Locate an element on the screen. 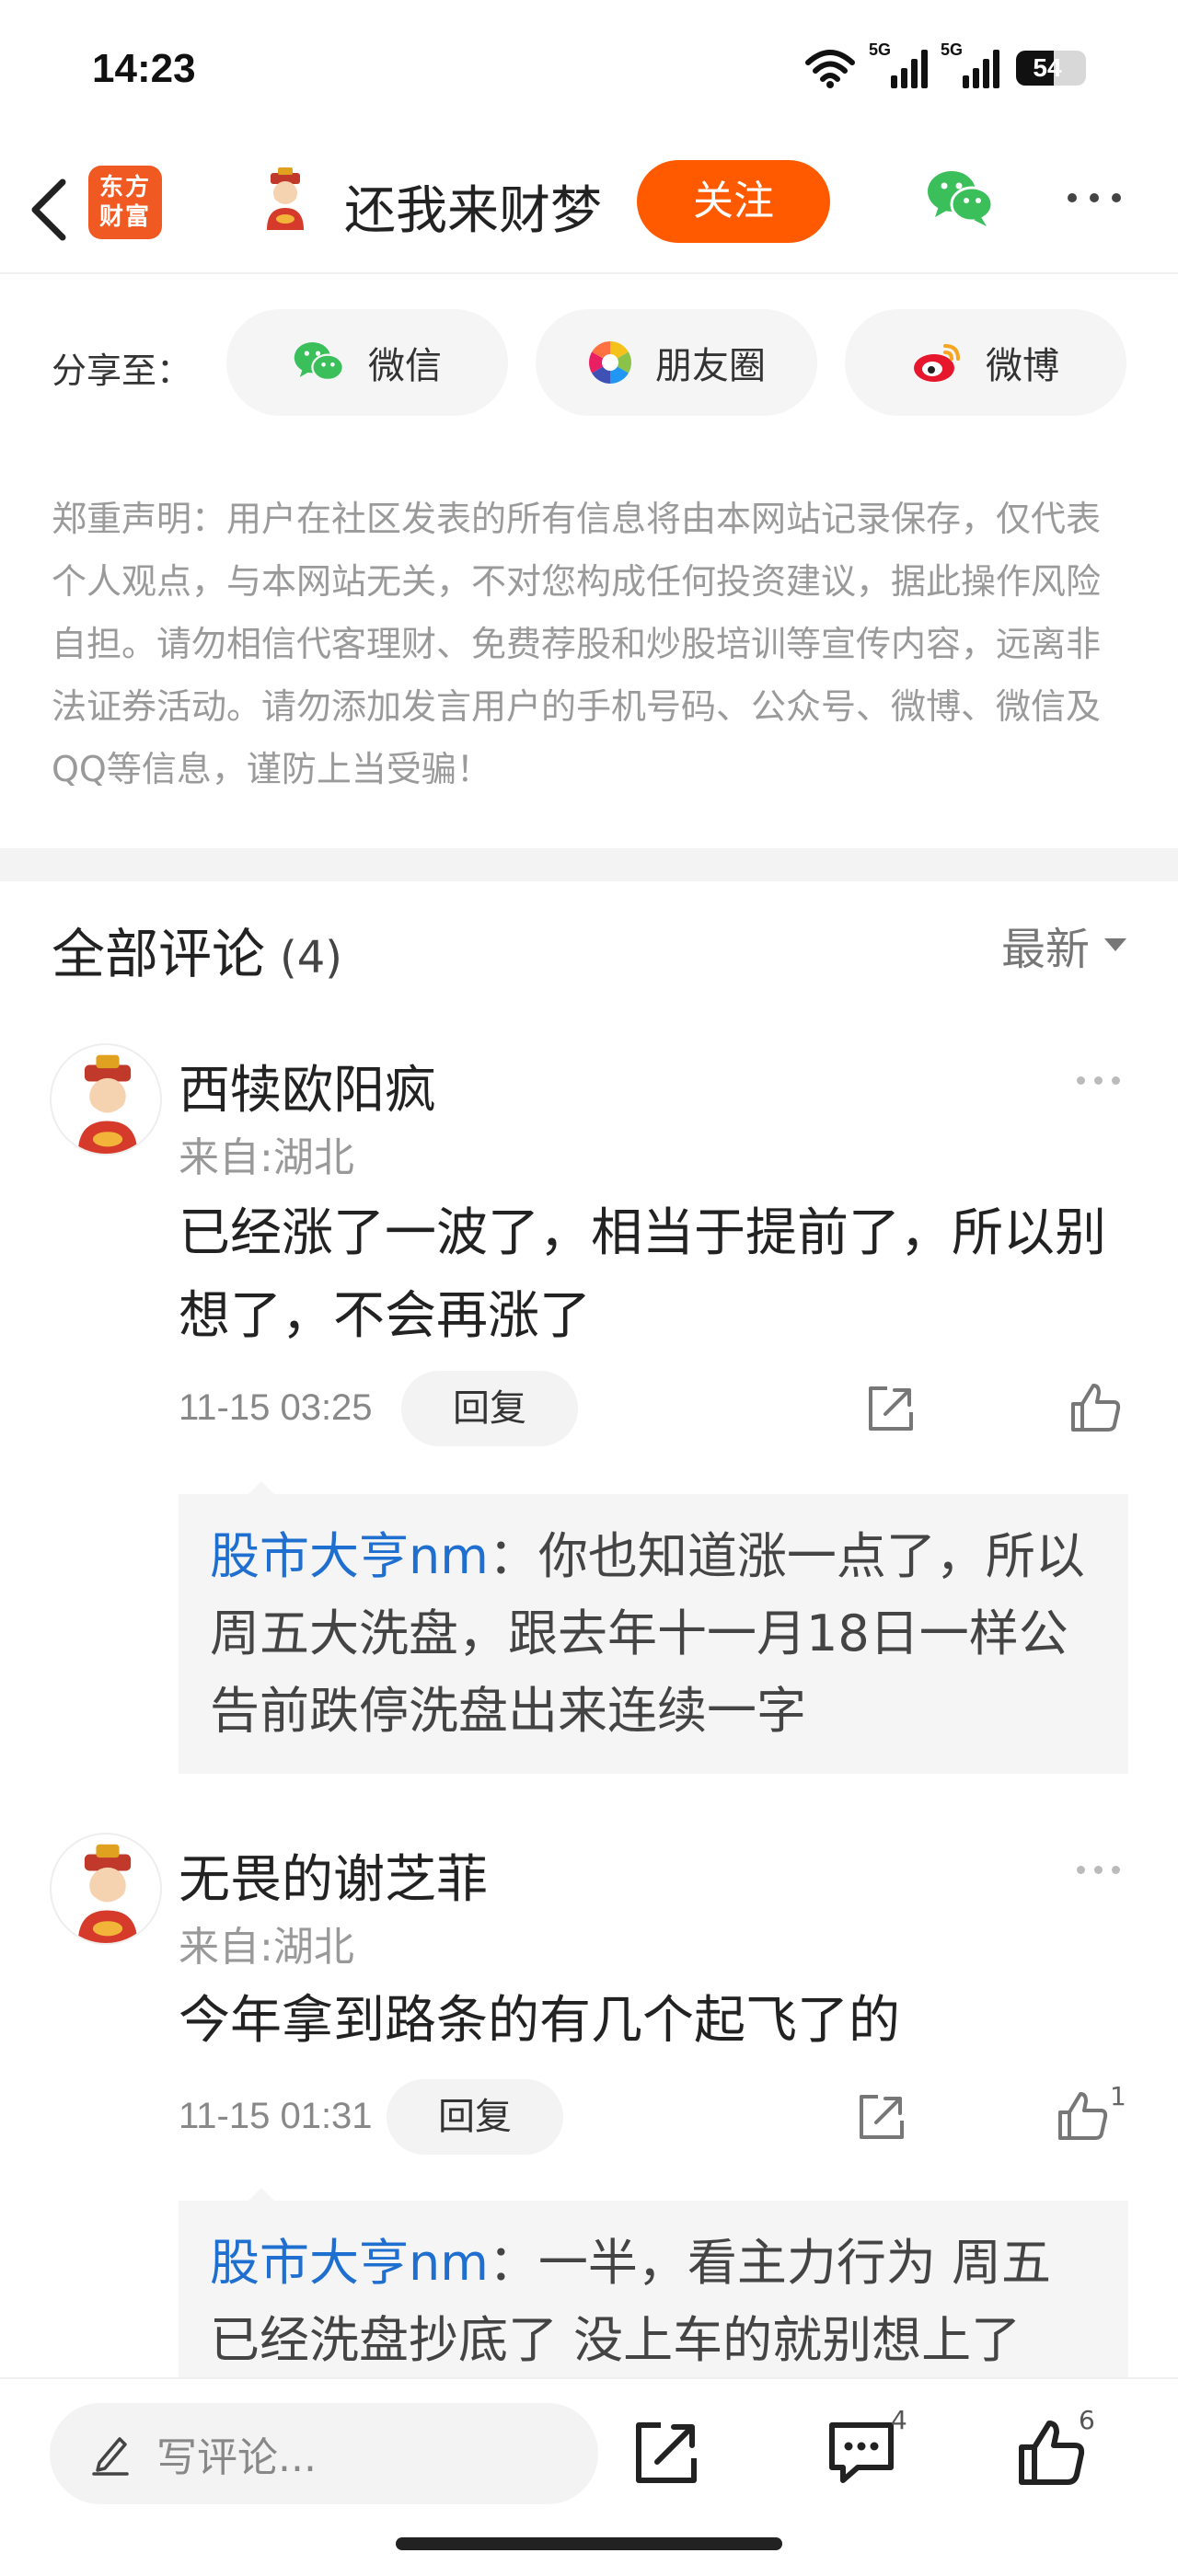 The image size is (1178, 2576). moments-icon is located at coordinates (610, 362).